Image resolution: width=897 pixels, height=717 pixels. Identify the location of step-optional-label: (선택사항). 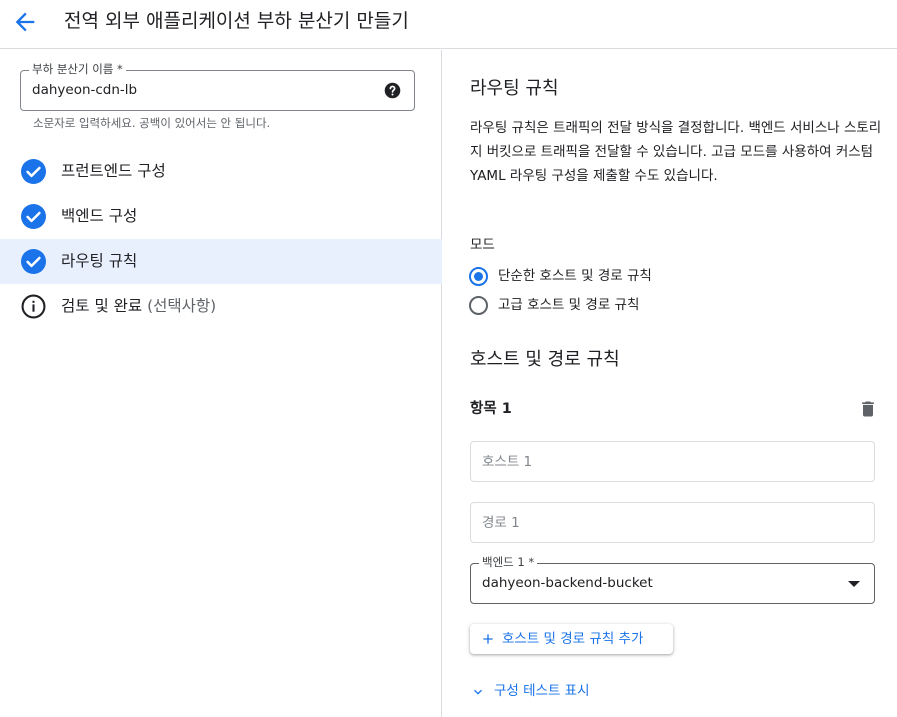
(182, 306).